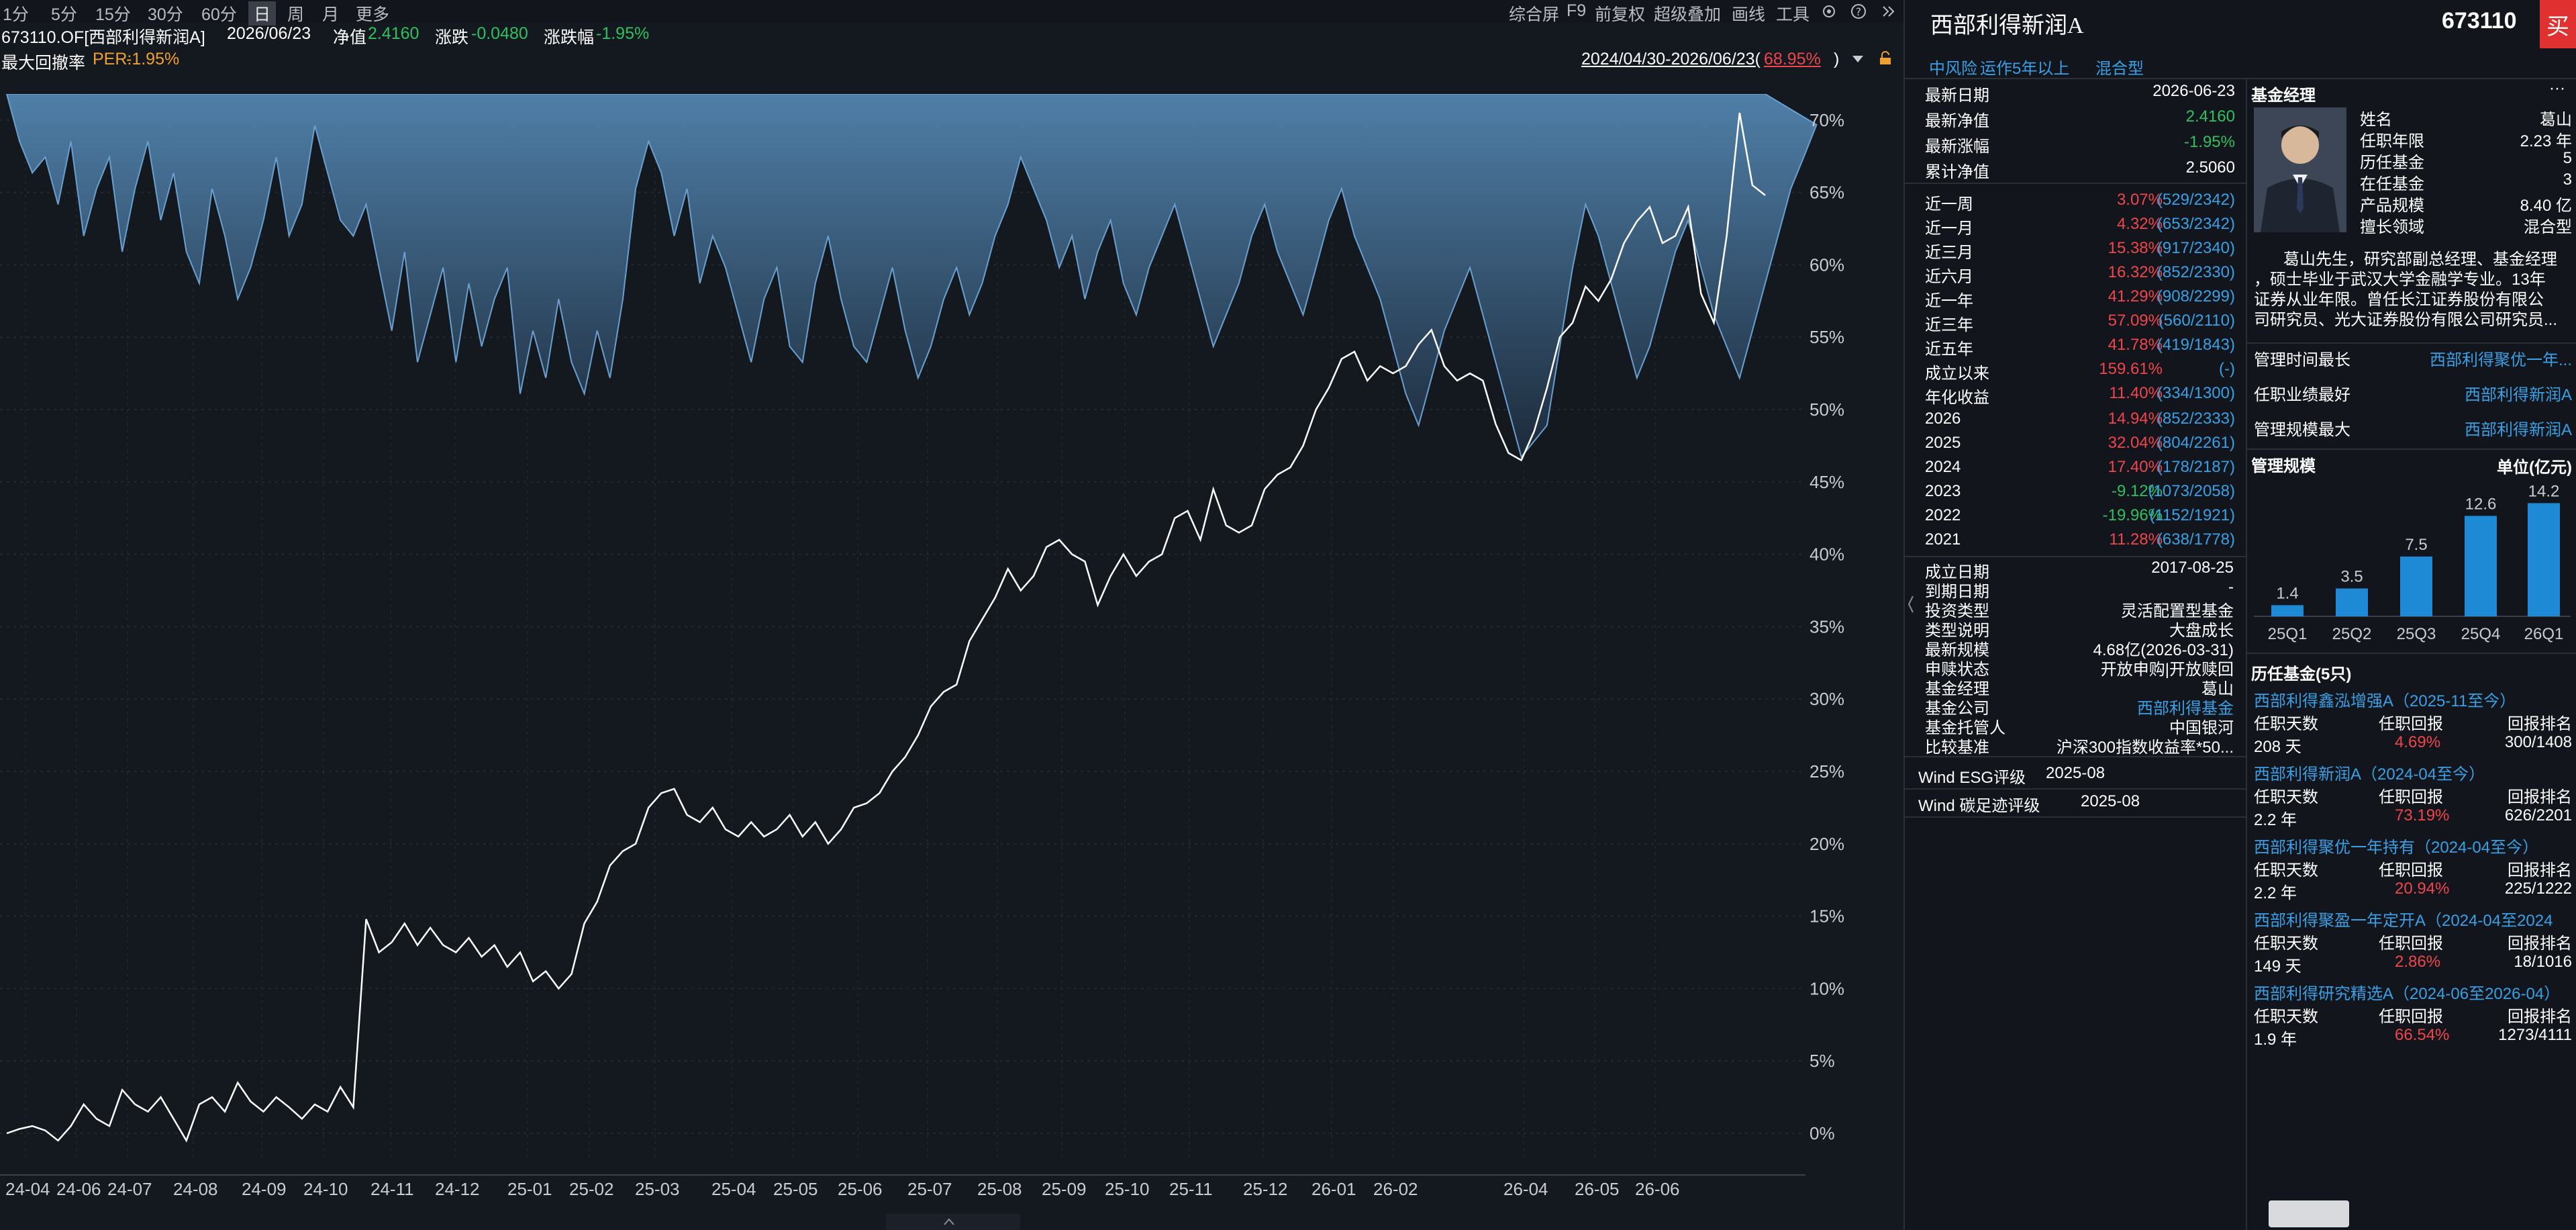 The image size is (2576, 1230). What do you see at coordinates (2139, 224) in the screenshot?
I see `return-value: 4.32%` at bounding box center [2139, 224].